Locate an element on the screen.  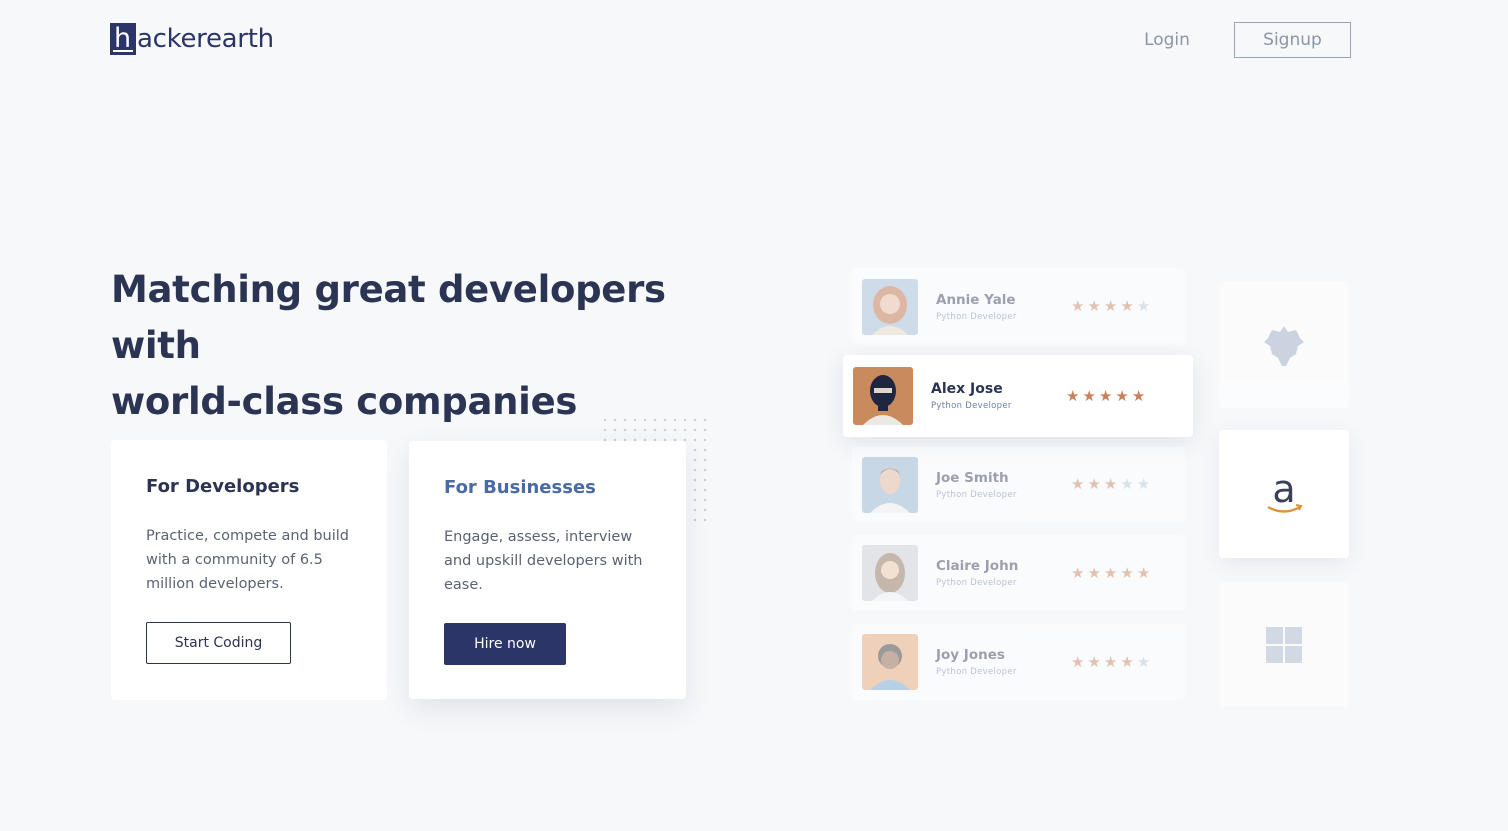
start-coding-button: Start Coding is located at coordinates (218, 643).